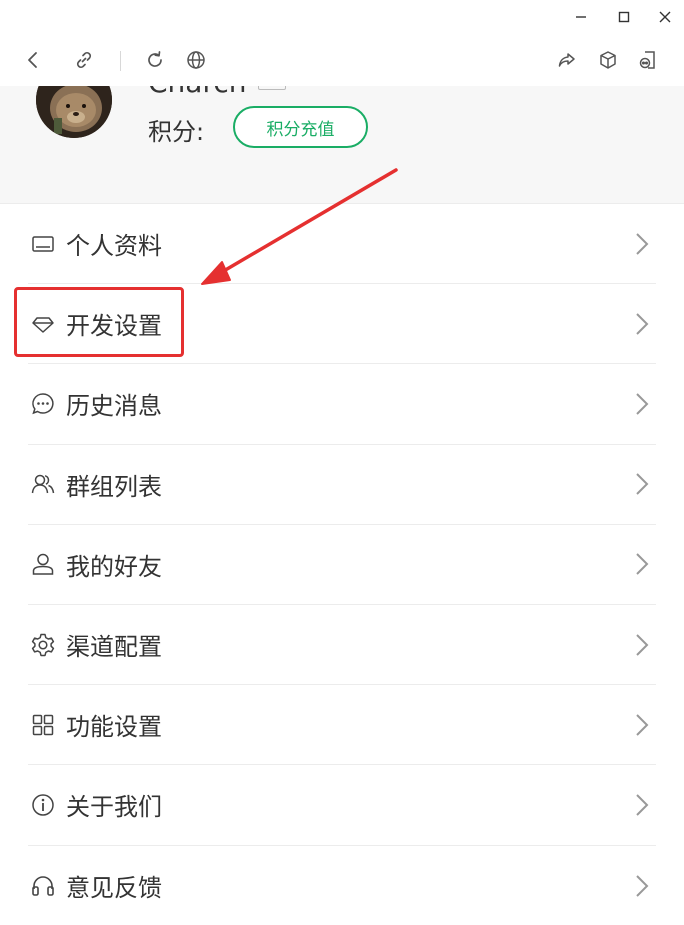 The height and width of the screenshot is (925, 684). Describe the element at coordinates (74, 112) in the screenshot. I see `avatar` at that location.